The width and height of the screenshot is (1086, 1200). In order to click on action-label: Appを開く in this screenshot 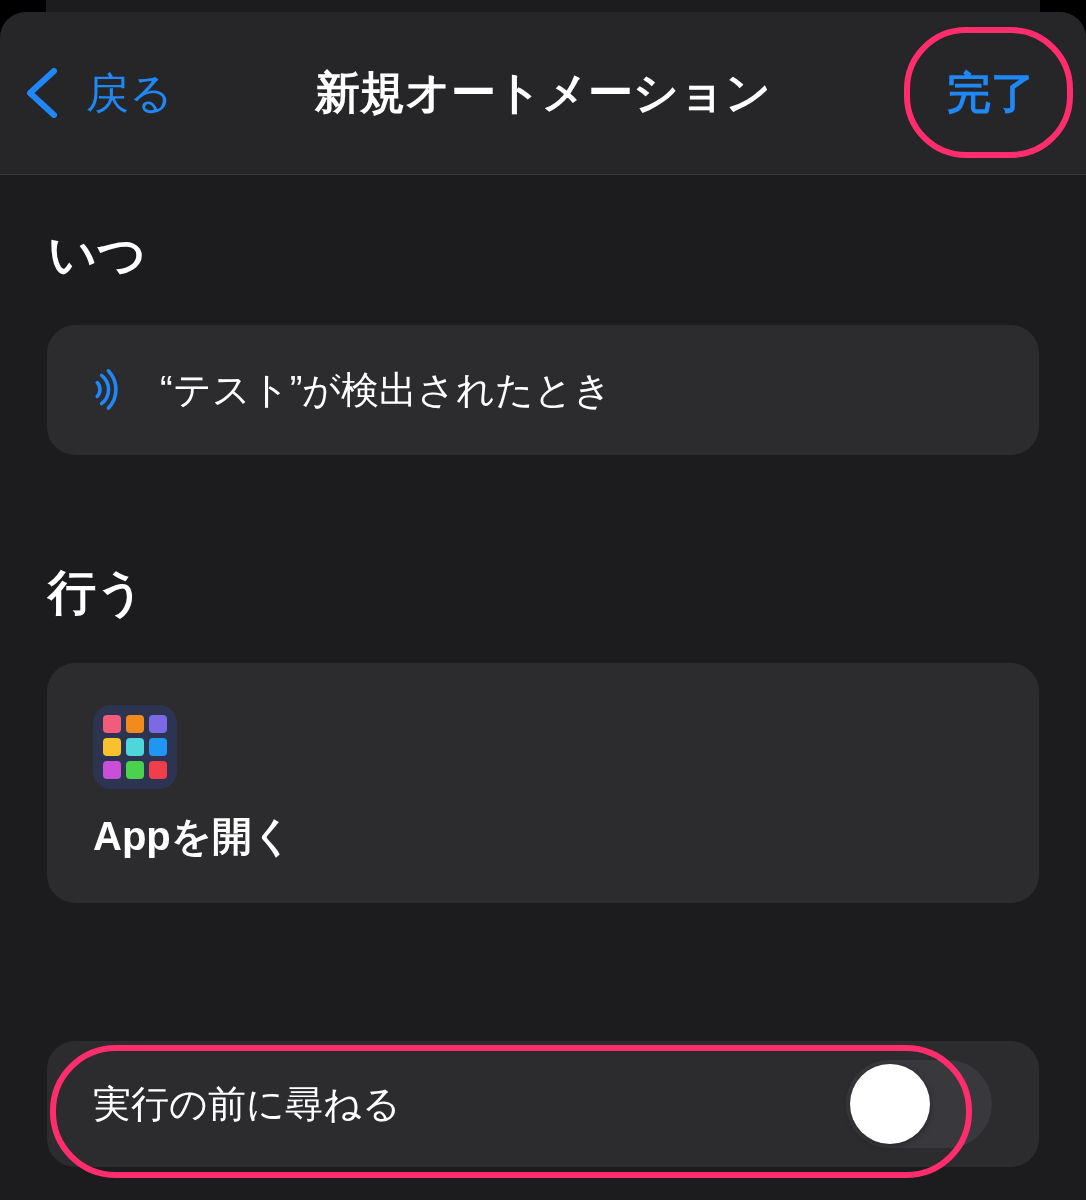, I will do `click(193, 836)`.